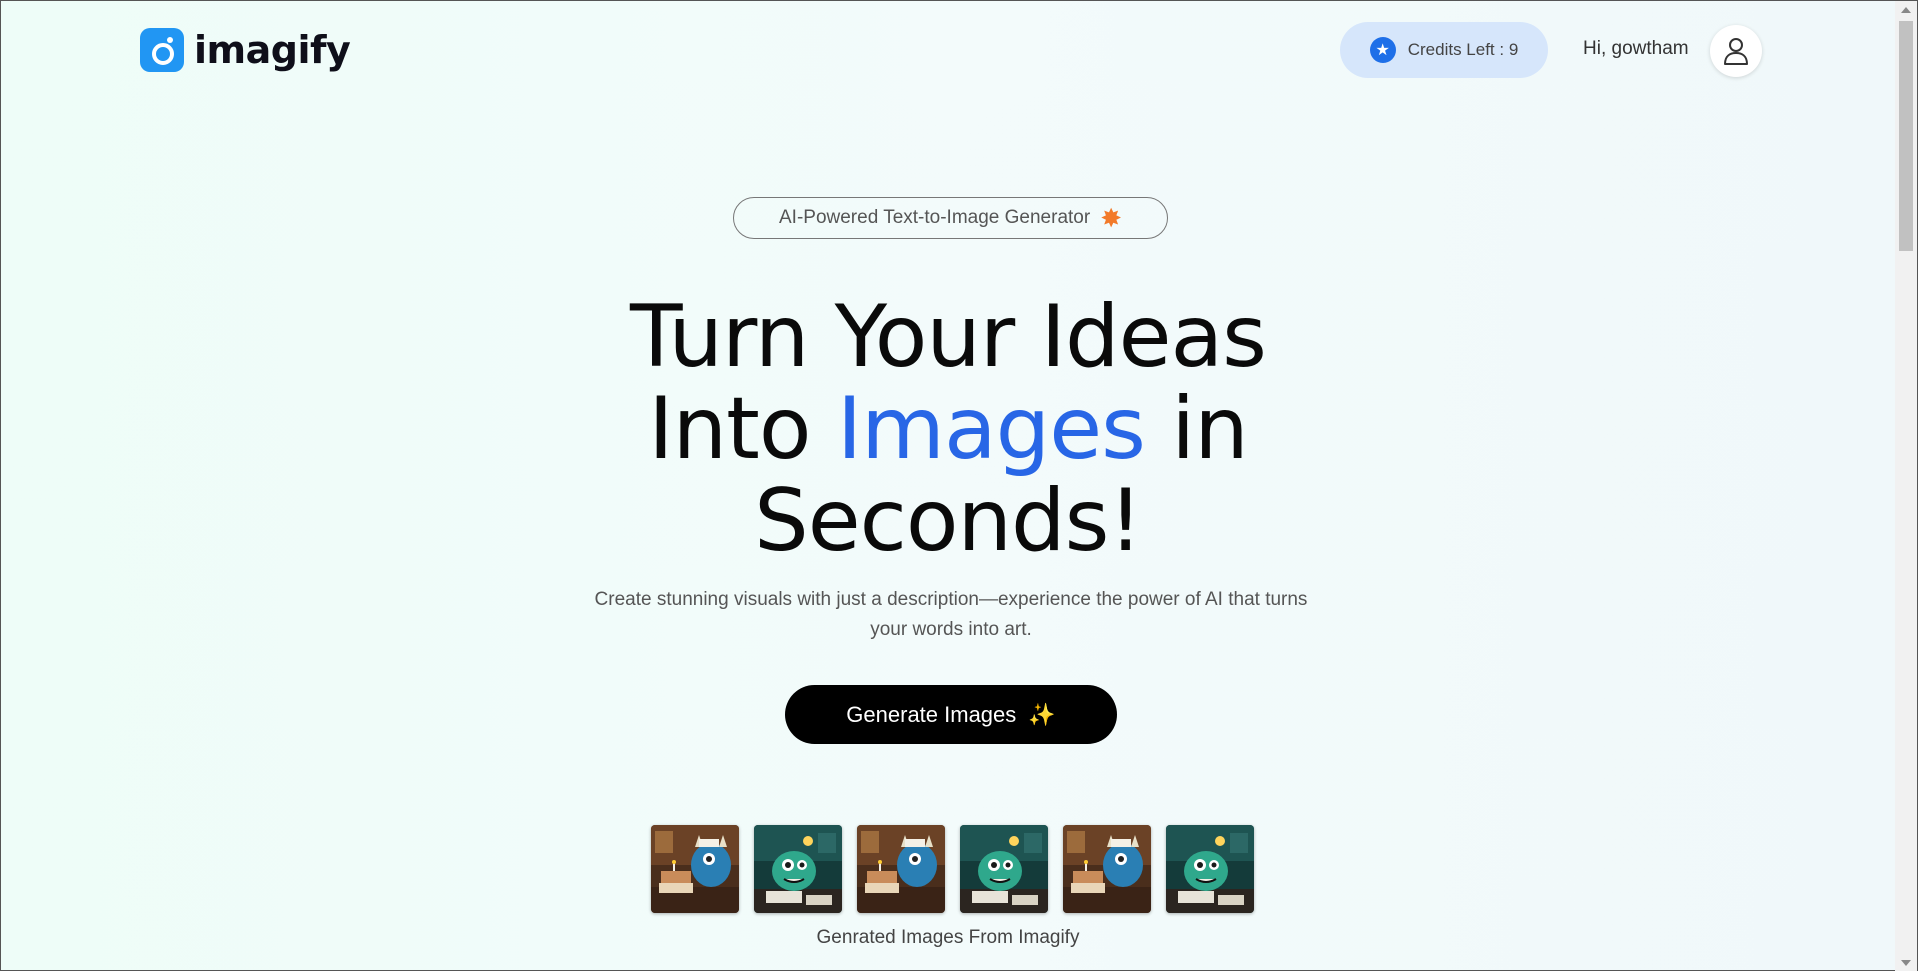  I want to click on headline-line-1: Turn Your Ideas, so click(948, 337).